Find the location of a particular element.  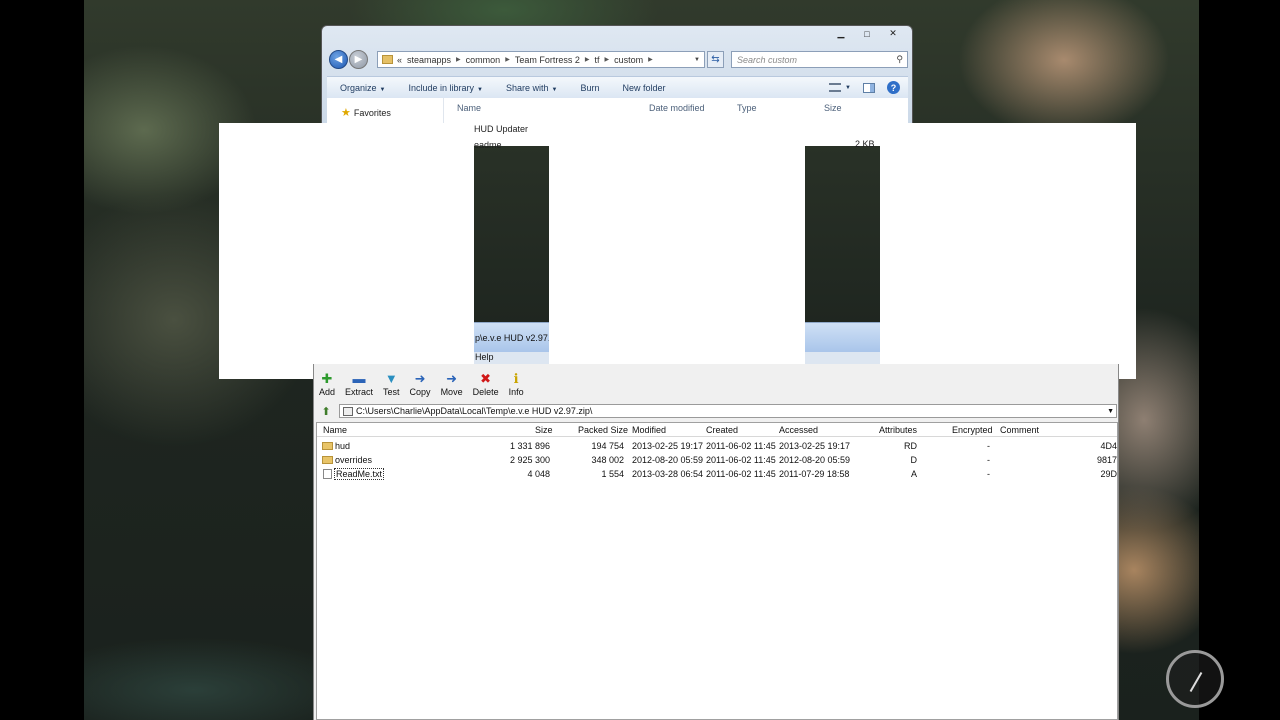

maximize-button: □ is located at coordinates (867, 33).